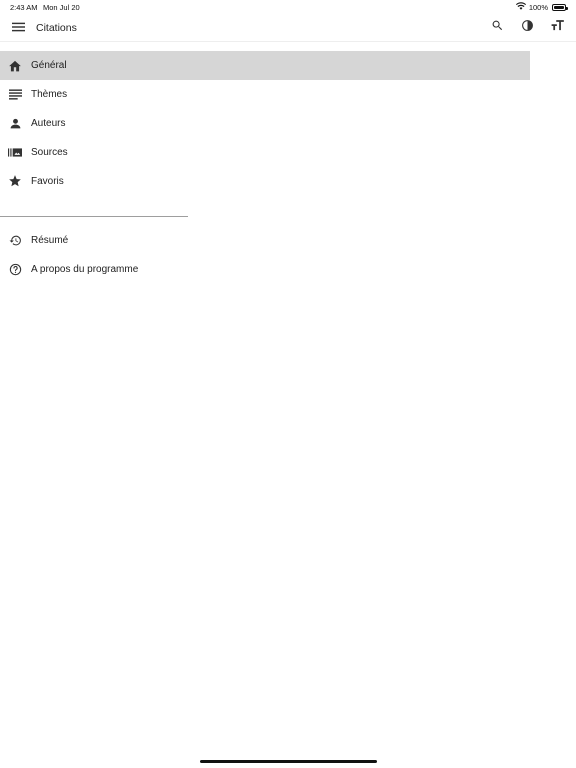  I want to click on theme-toggle-button, so click(527, 28).